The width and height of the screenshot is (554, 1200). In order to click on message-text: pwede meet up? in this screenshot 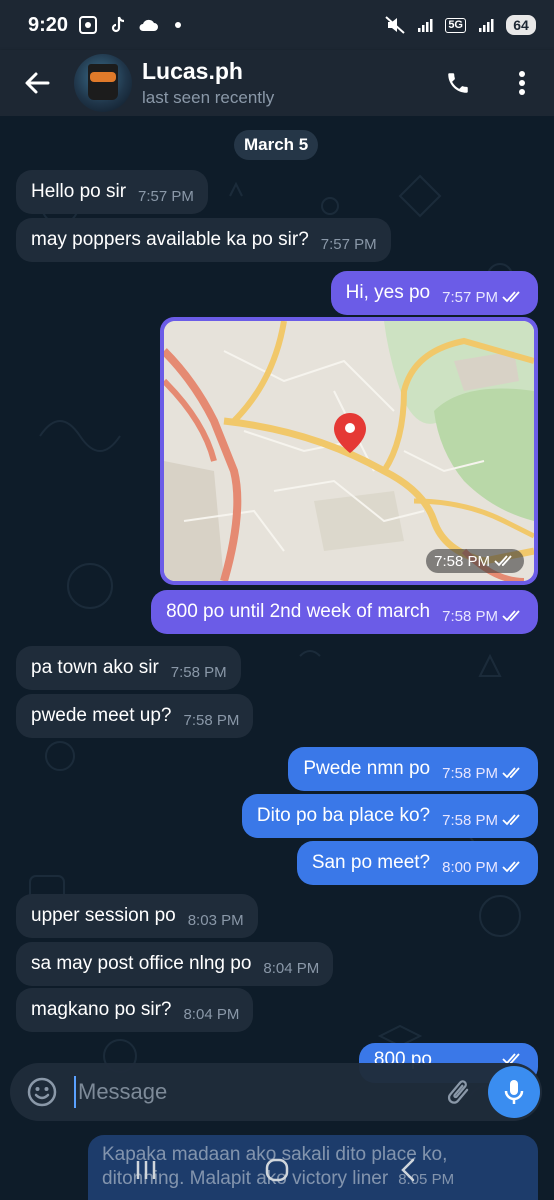, I will do `click(101, 715)`.